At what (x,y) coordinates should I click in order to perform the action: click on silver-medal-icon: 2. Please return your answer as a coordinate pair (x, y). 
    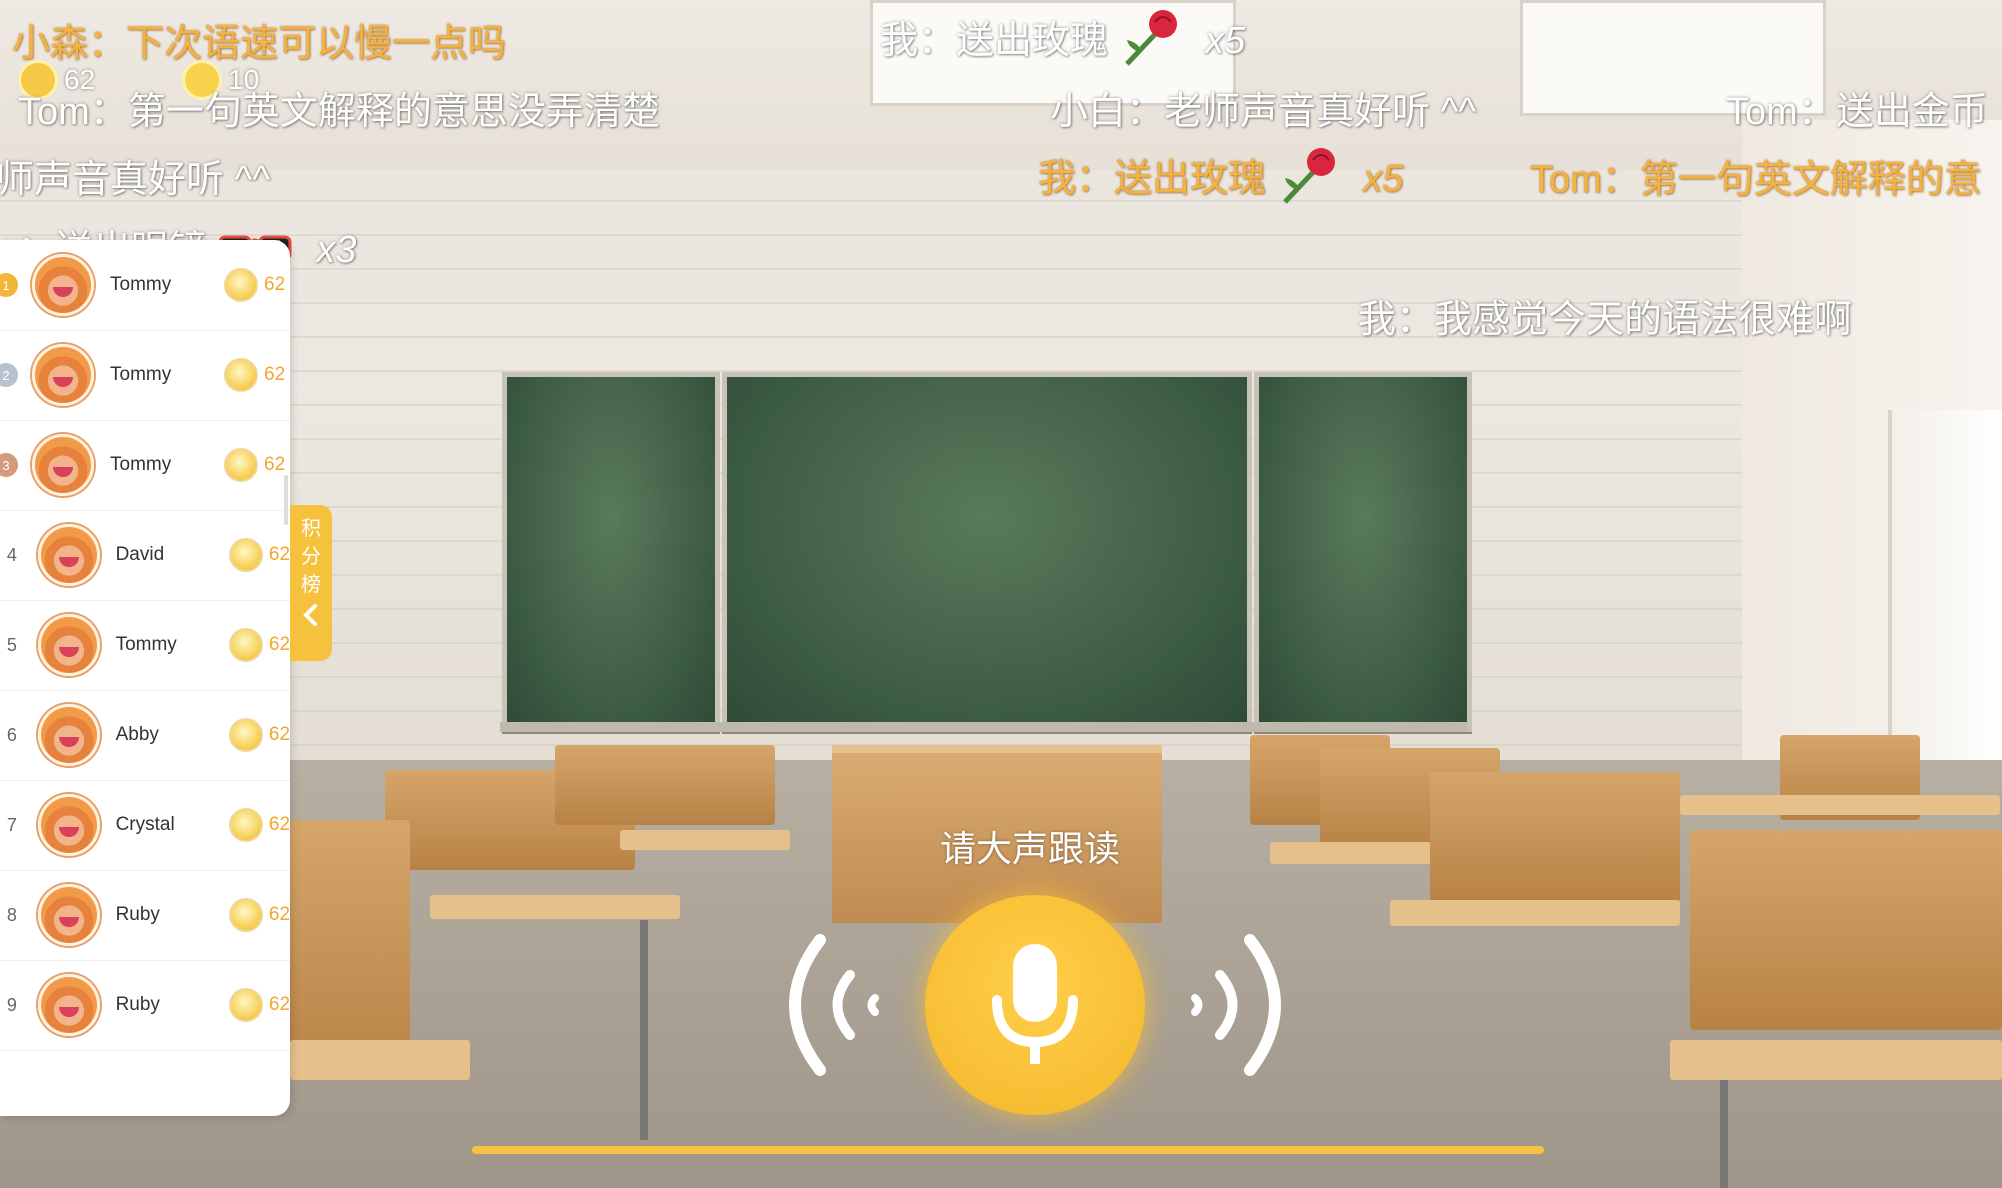
    Looking at the image, I should click on (9, 375).